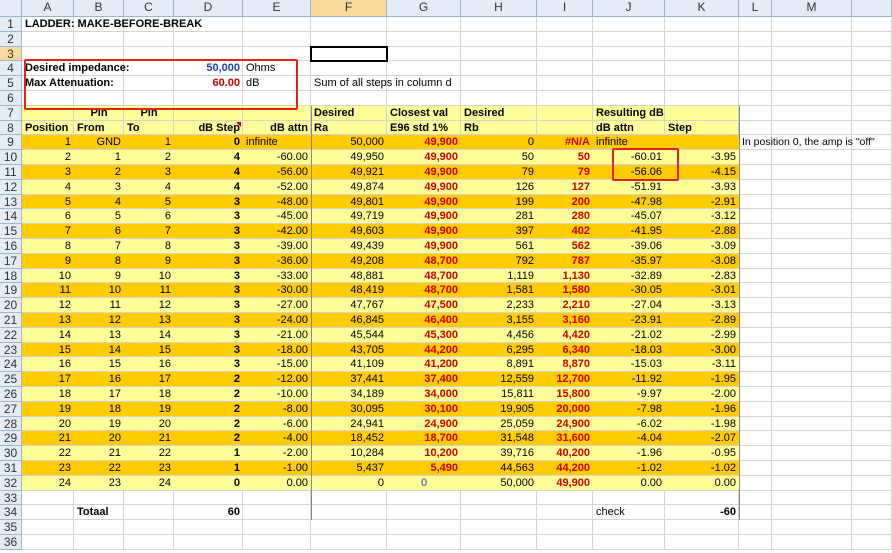 The width and height of the screenshot is (892, 553). Describe the element at coordinates (11, 128) in the screenshot. I see `row-header: 8` at that location.